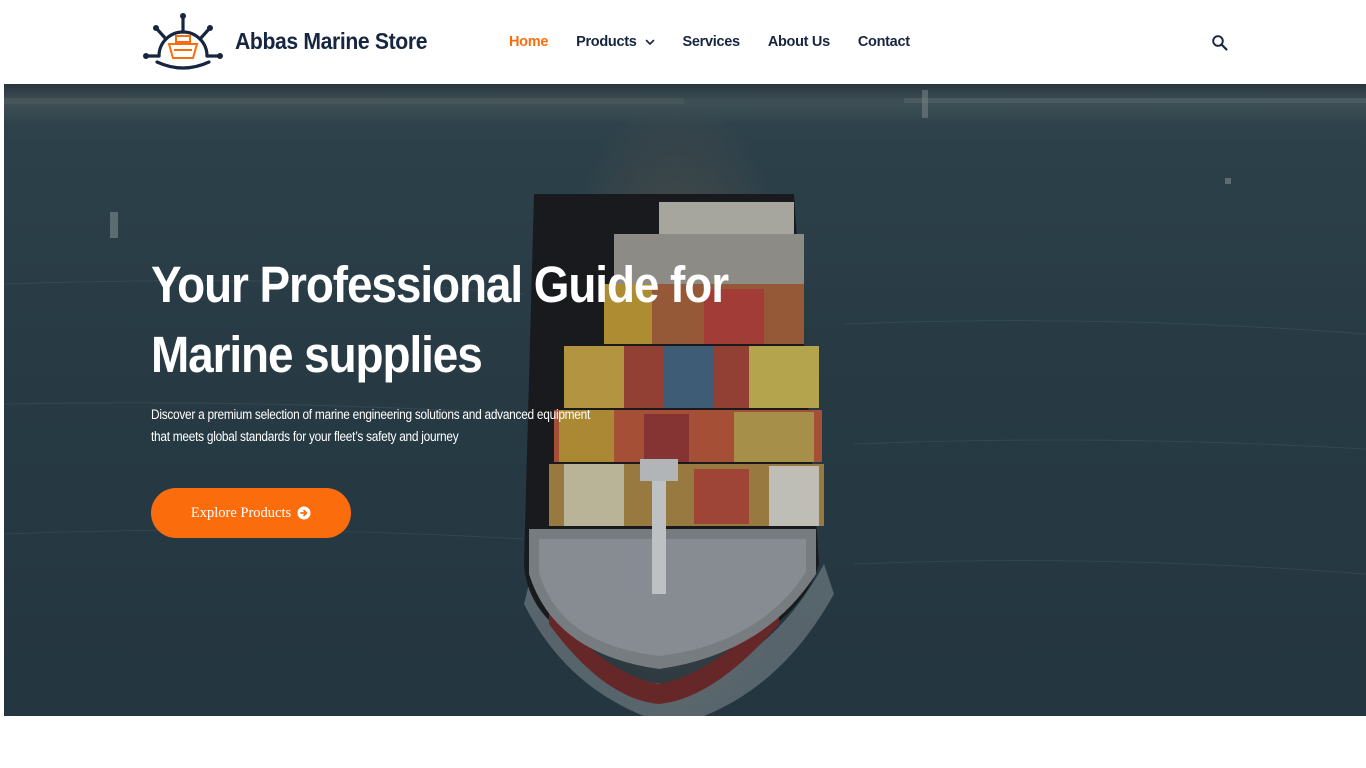 Image resolution: width=1366 pixels, height=768 pixels. I want to click on nav-home-label: Home, so click(529, 42).